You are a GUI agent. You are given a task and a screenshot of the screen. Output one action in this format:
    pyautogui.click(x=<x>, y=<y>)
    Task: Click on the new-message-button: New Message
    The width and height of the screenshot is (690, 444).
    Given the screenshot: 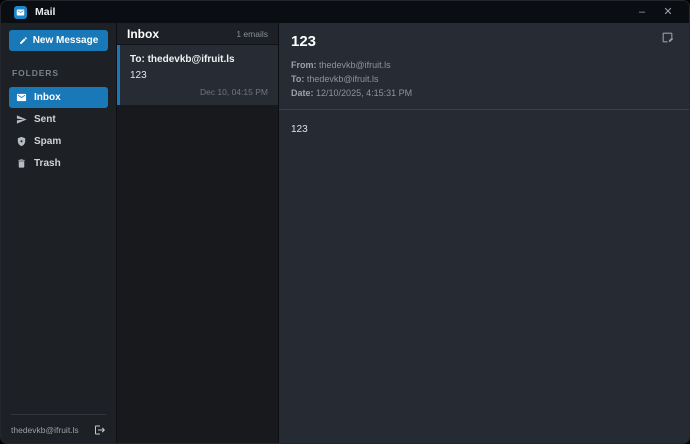 What is the action you would take?
    pyautogui.click(x=58, y=40)
    